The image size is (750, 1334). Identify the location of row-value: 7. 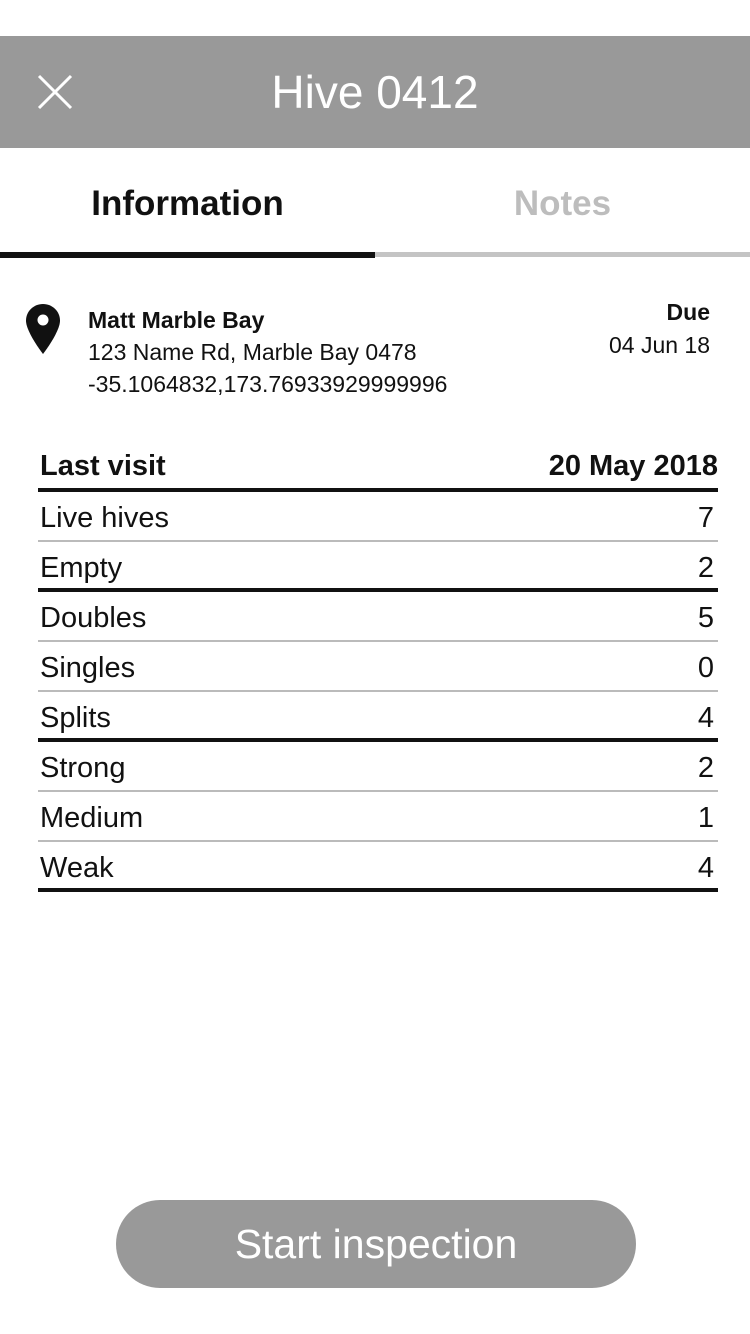
(705, 518).